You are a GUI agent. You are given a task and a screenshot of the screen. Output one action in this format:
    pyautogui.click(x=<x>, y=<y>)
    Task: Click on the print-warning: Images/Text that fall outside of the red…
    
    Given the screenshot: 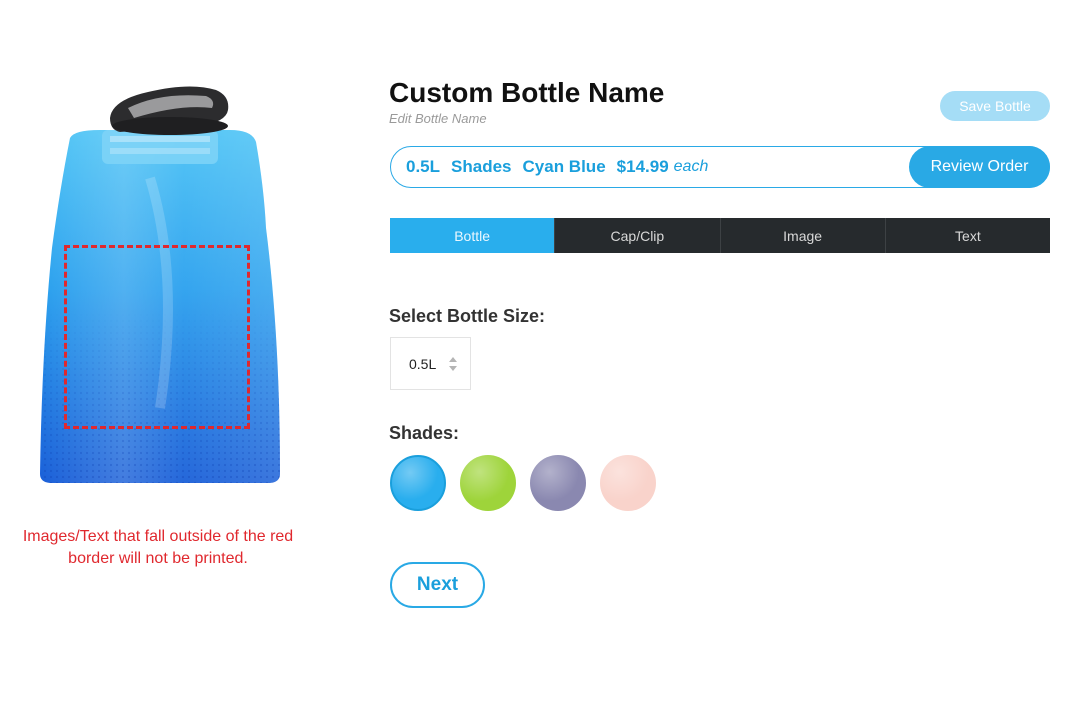 What is the action you would take?
    pyautogui.click(x=158, y=547)
    